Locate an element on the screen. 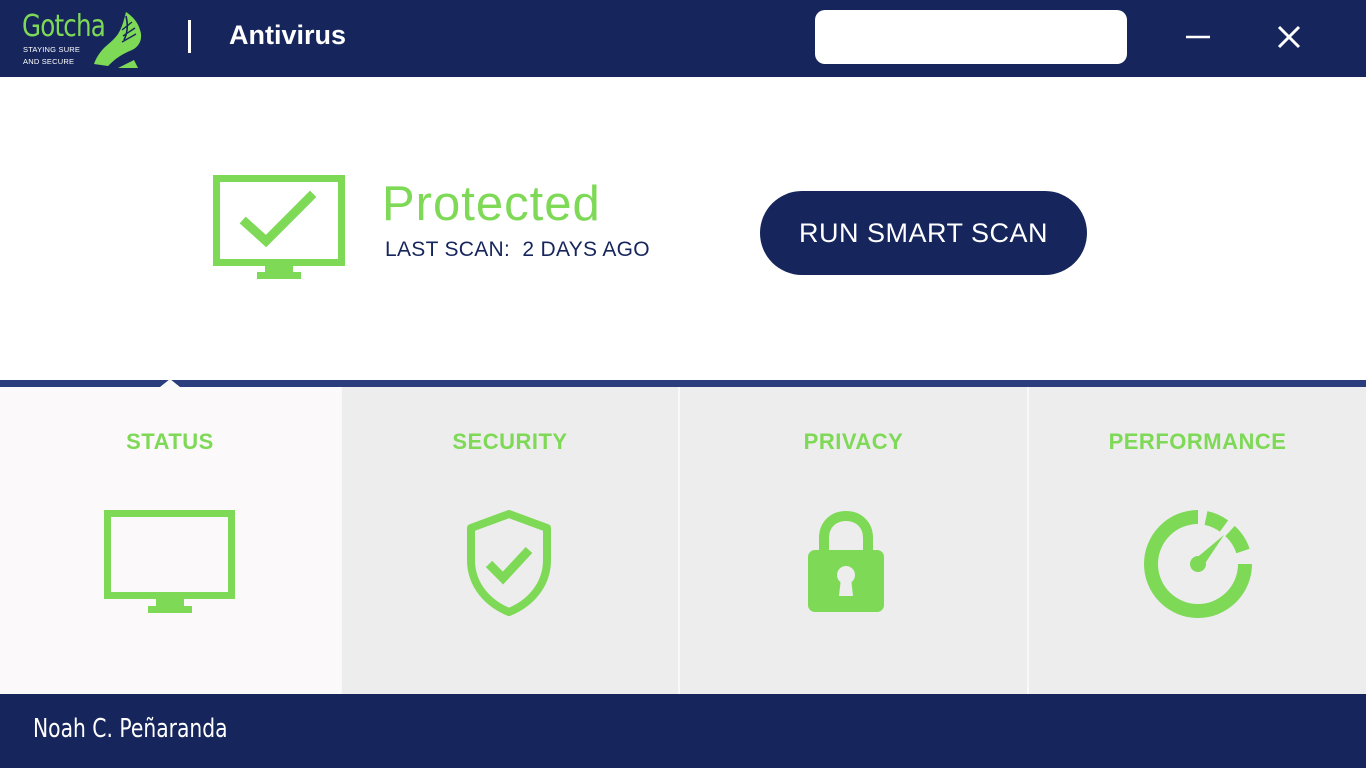 Image resolution: width=1366 pixels, height=768 pixels. brand-tagline-line2: AND SECURE is located at coordinates (49, 61).